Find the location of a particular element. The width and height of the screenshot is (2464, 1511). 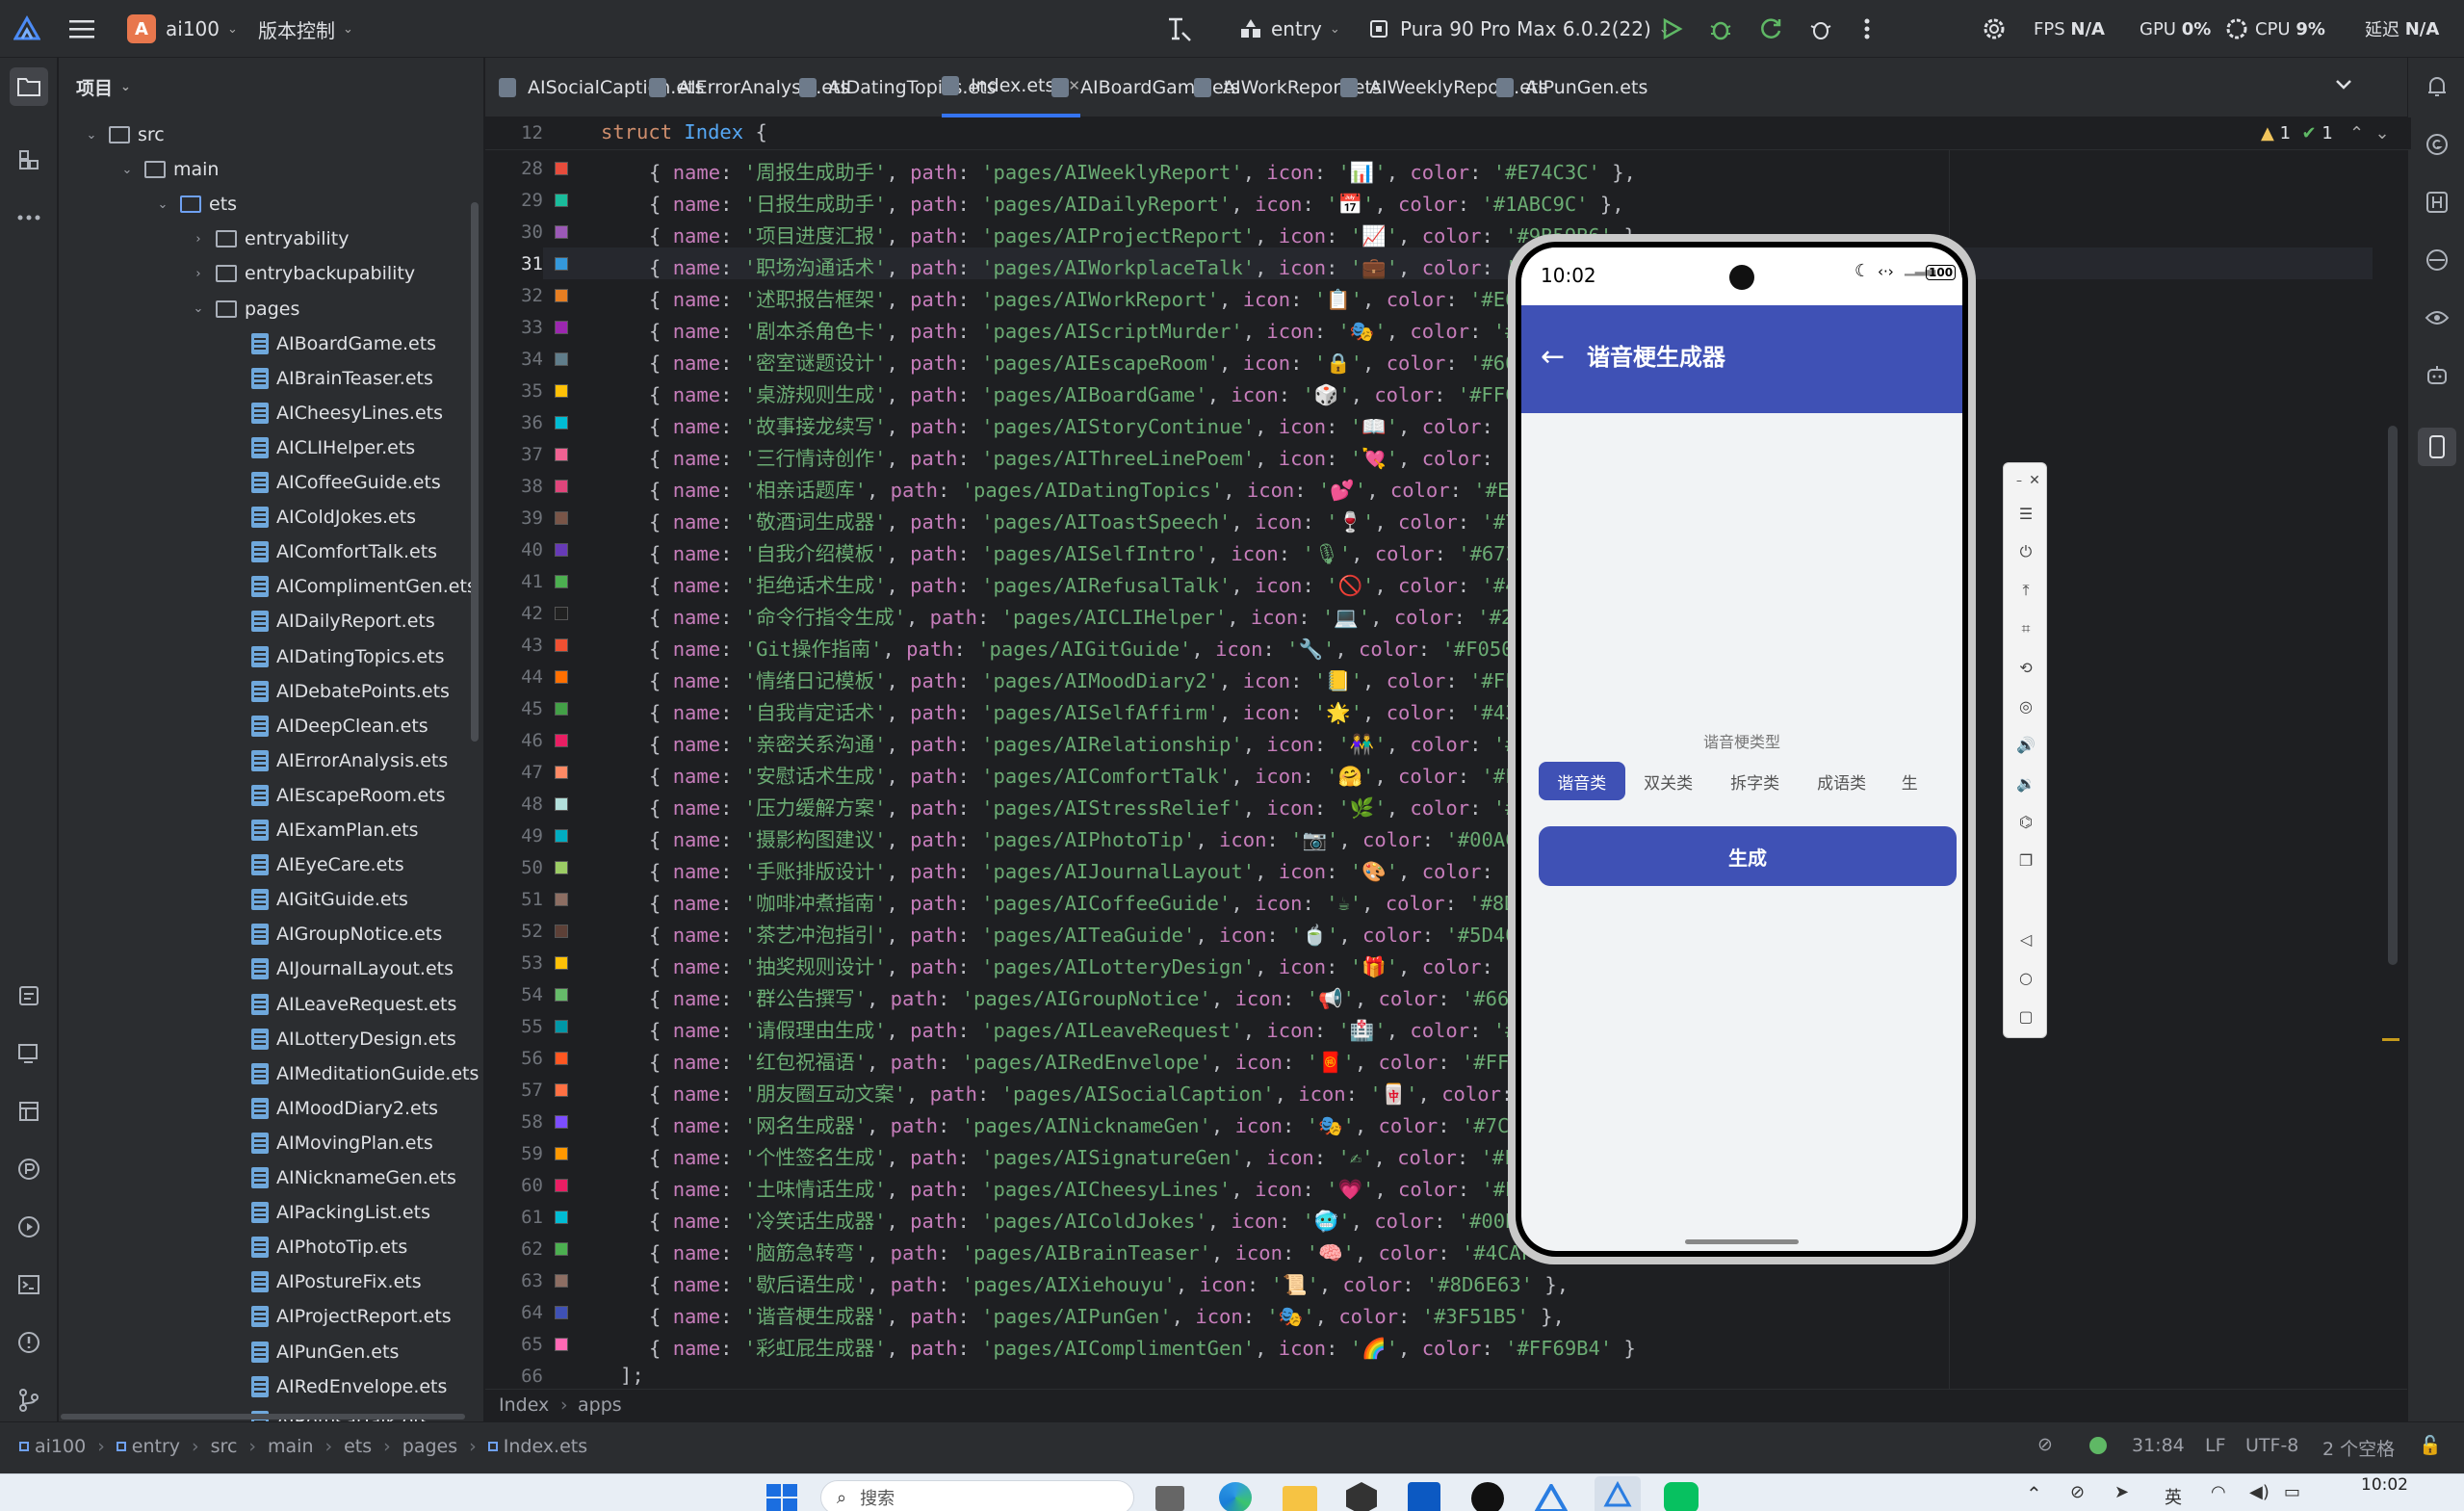

fold-icon: ⌬ is located at coordinates (2025, 821).